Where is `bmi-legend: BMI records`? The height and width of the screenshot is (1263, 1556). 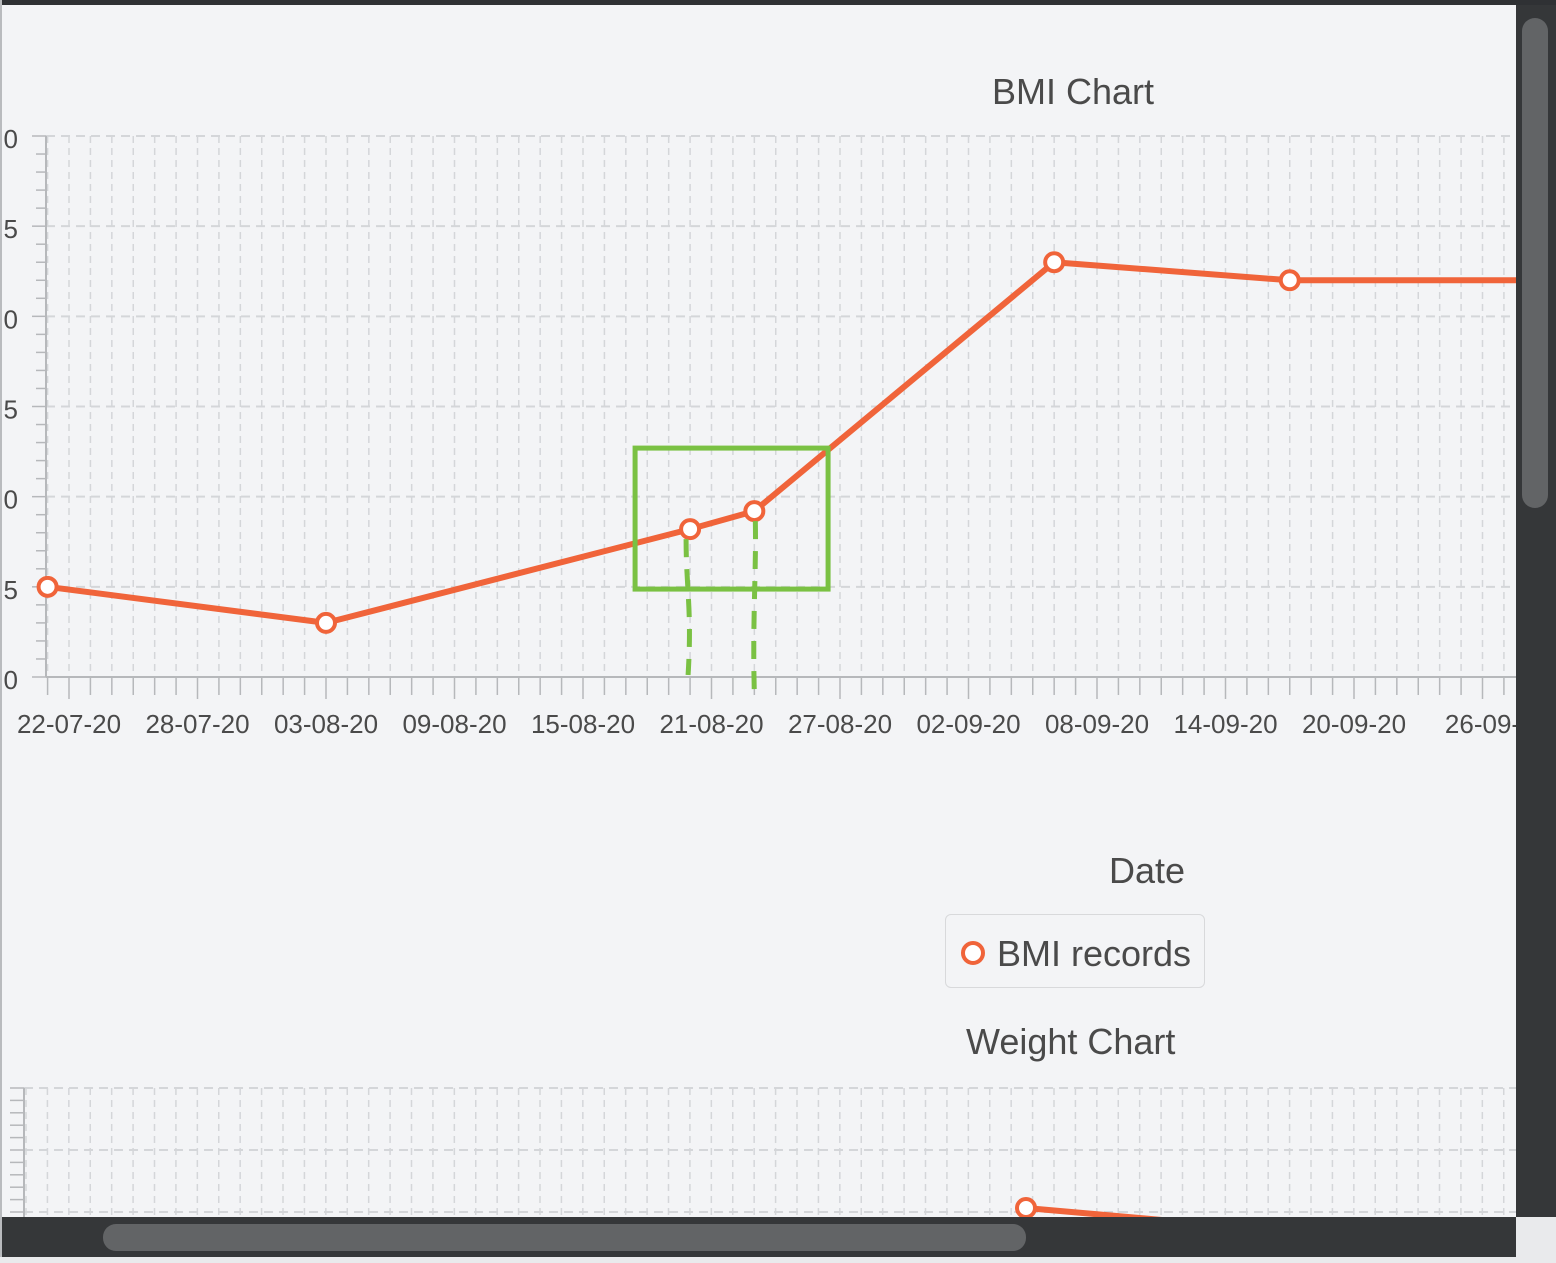
bmi-legend: BMI records is located at coordinates (1075, 951).